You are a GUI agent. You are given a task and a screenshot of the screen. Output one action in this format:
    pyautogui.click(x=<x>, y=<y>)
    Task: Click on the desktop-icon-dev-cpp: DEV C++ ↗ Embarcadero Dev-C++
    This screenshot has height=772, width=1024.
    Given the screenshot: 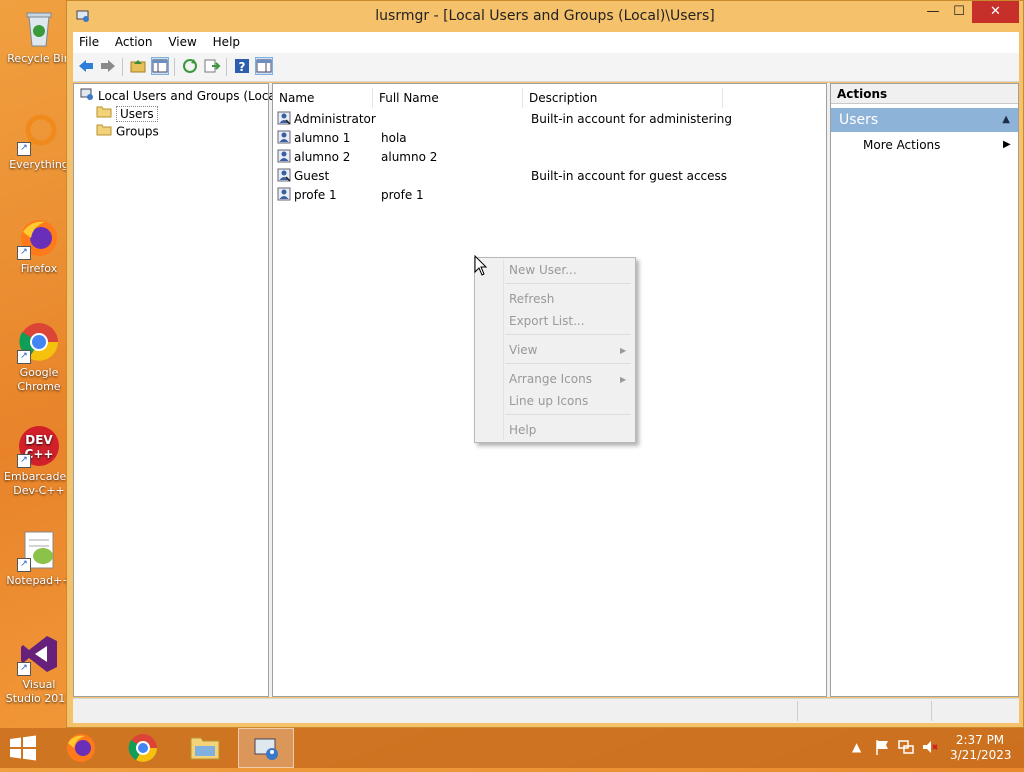 What is the action you would take?
    pyautogui.click(x=40, y=461)
    